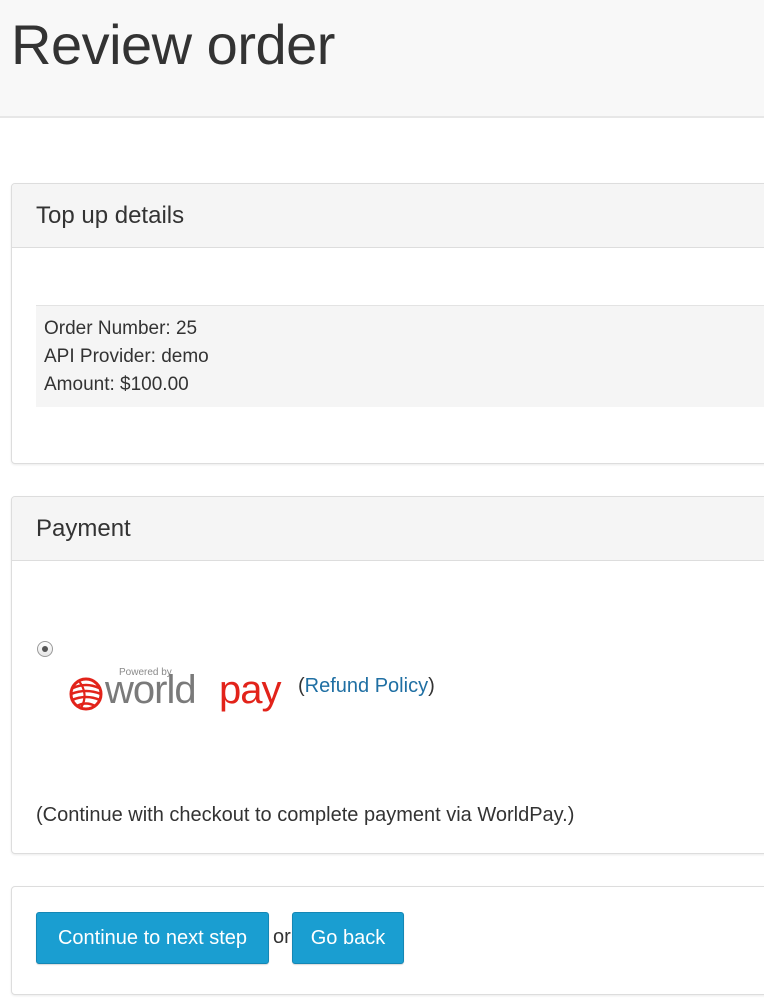 The image size is (764, 1008). Describe the element at coordinates (116, 384) in the screenshot. I see `amount-text: Amount: $100.00` at that location.